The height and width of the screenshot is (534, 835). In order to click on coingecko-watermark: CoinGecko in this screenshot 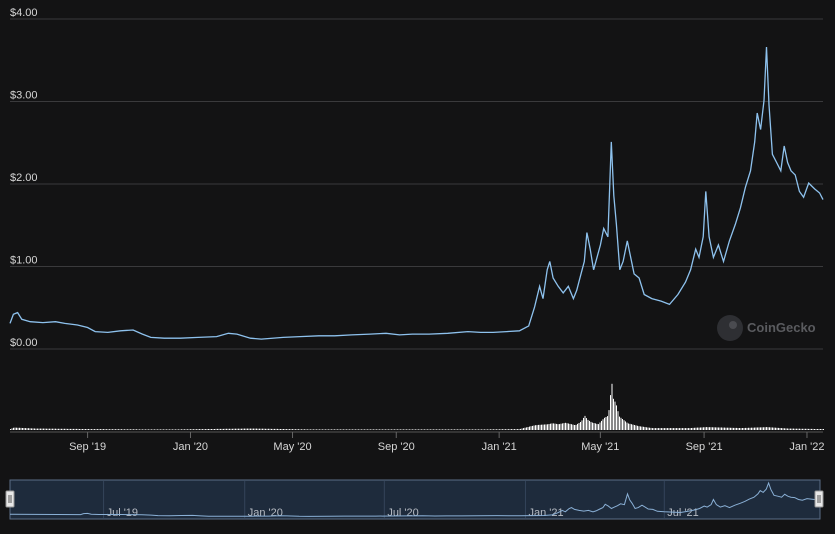, I will do `click(766, 328)`.